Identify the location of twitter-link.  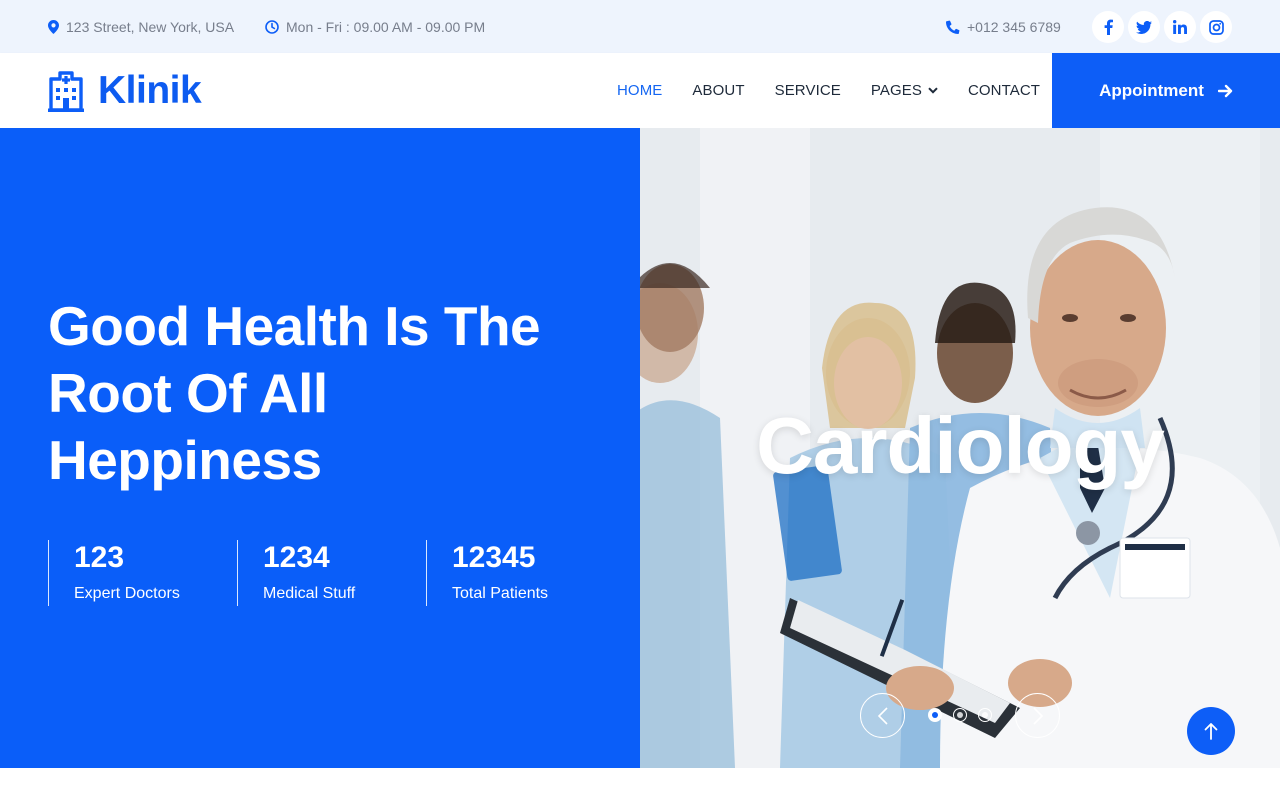
(1144, 27).